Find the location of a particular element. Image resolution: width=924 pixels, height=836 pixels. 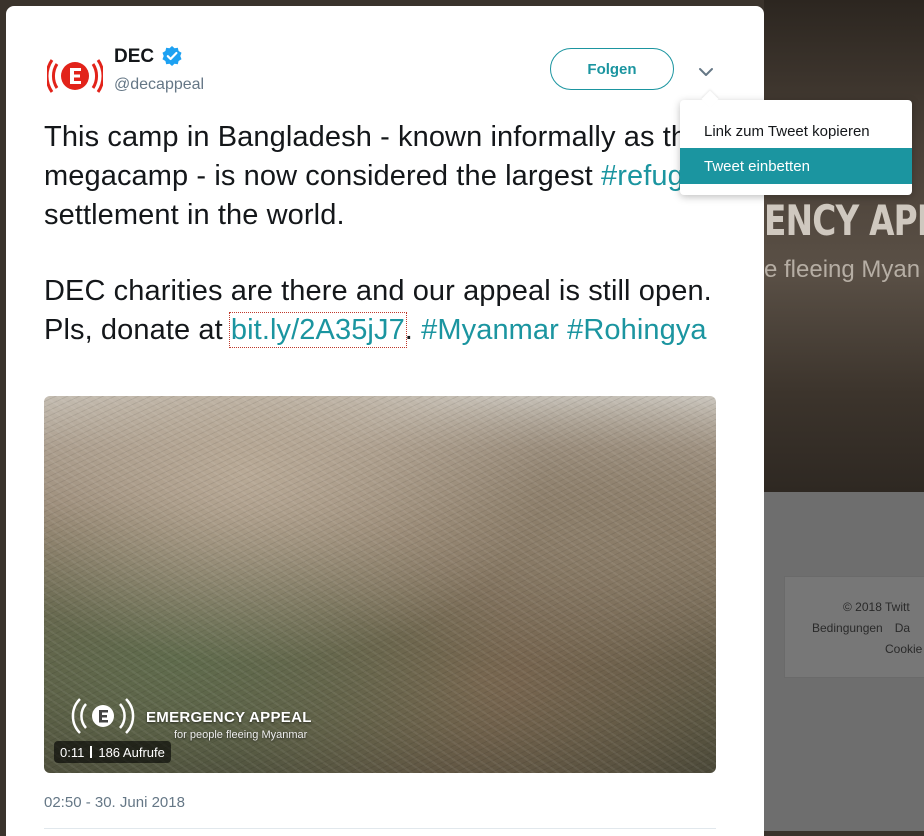

tweet-timestamp: 02:50 - 30. Juni 2018 is located at coordinates (114, 802).